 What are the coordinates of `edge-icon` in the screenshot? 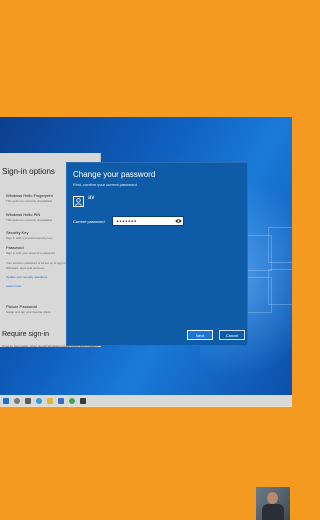 It's located at (39, 400).